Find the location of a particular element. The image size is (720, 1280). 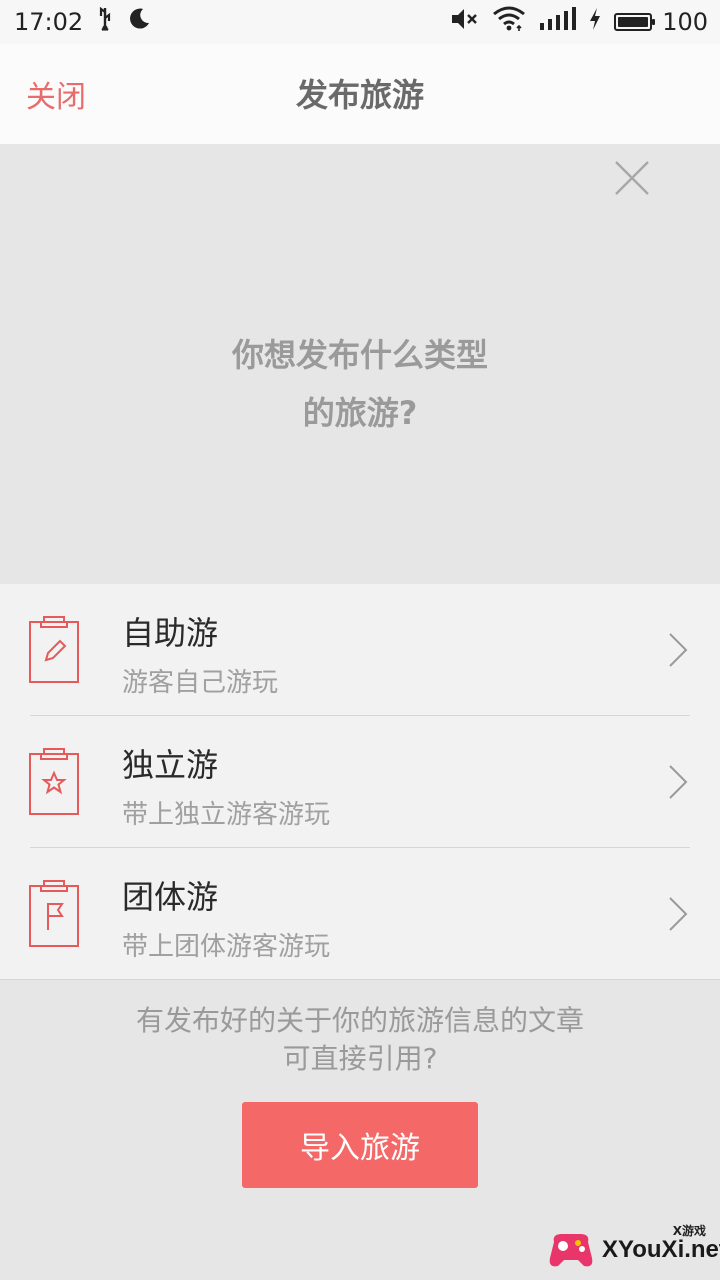

page-title: 发布旅游 is located at coordinates (359, 95).